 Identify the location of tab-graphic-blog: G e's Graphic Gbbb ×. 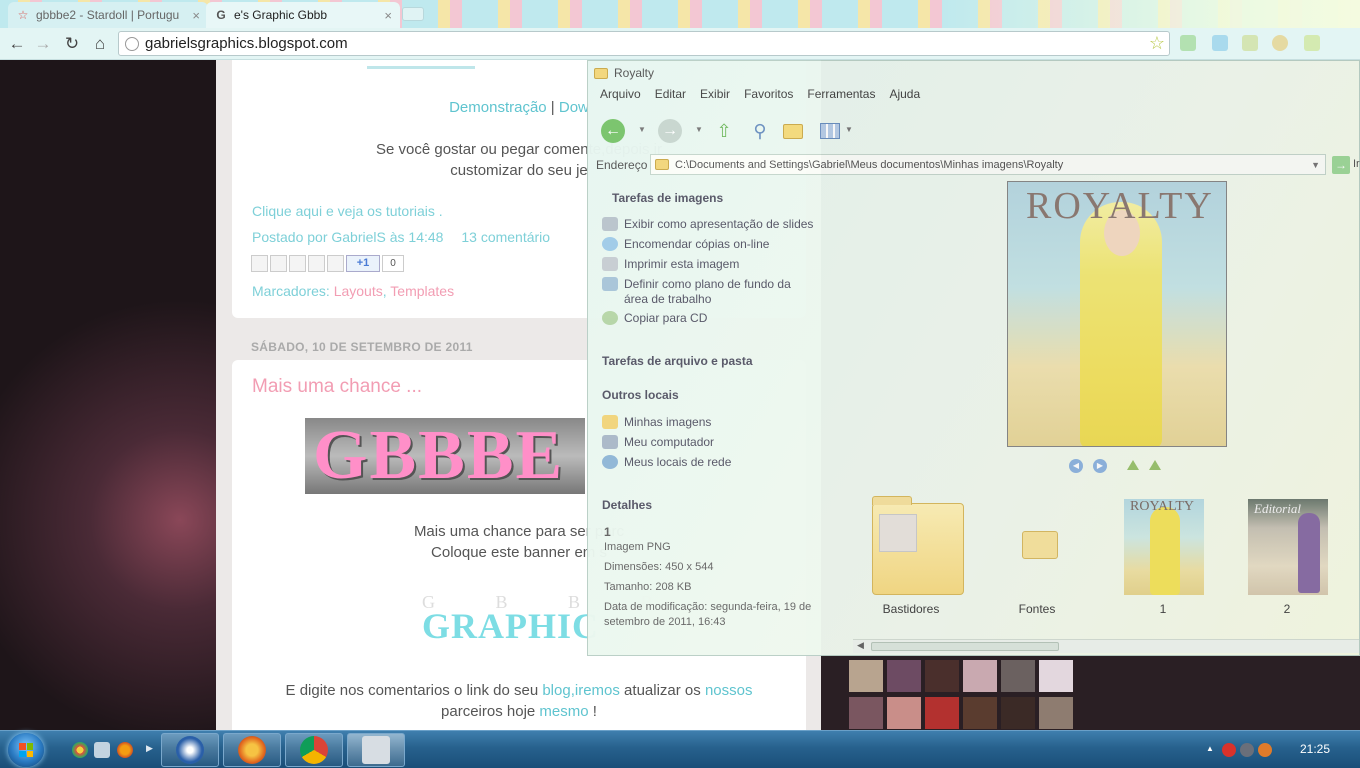
(303, 15).